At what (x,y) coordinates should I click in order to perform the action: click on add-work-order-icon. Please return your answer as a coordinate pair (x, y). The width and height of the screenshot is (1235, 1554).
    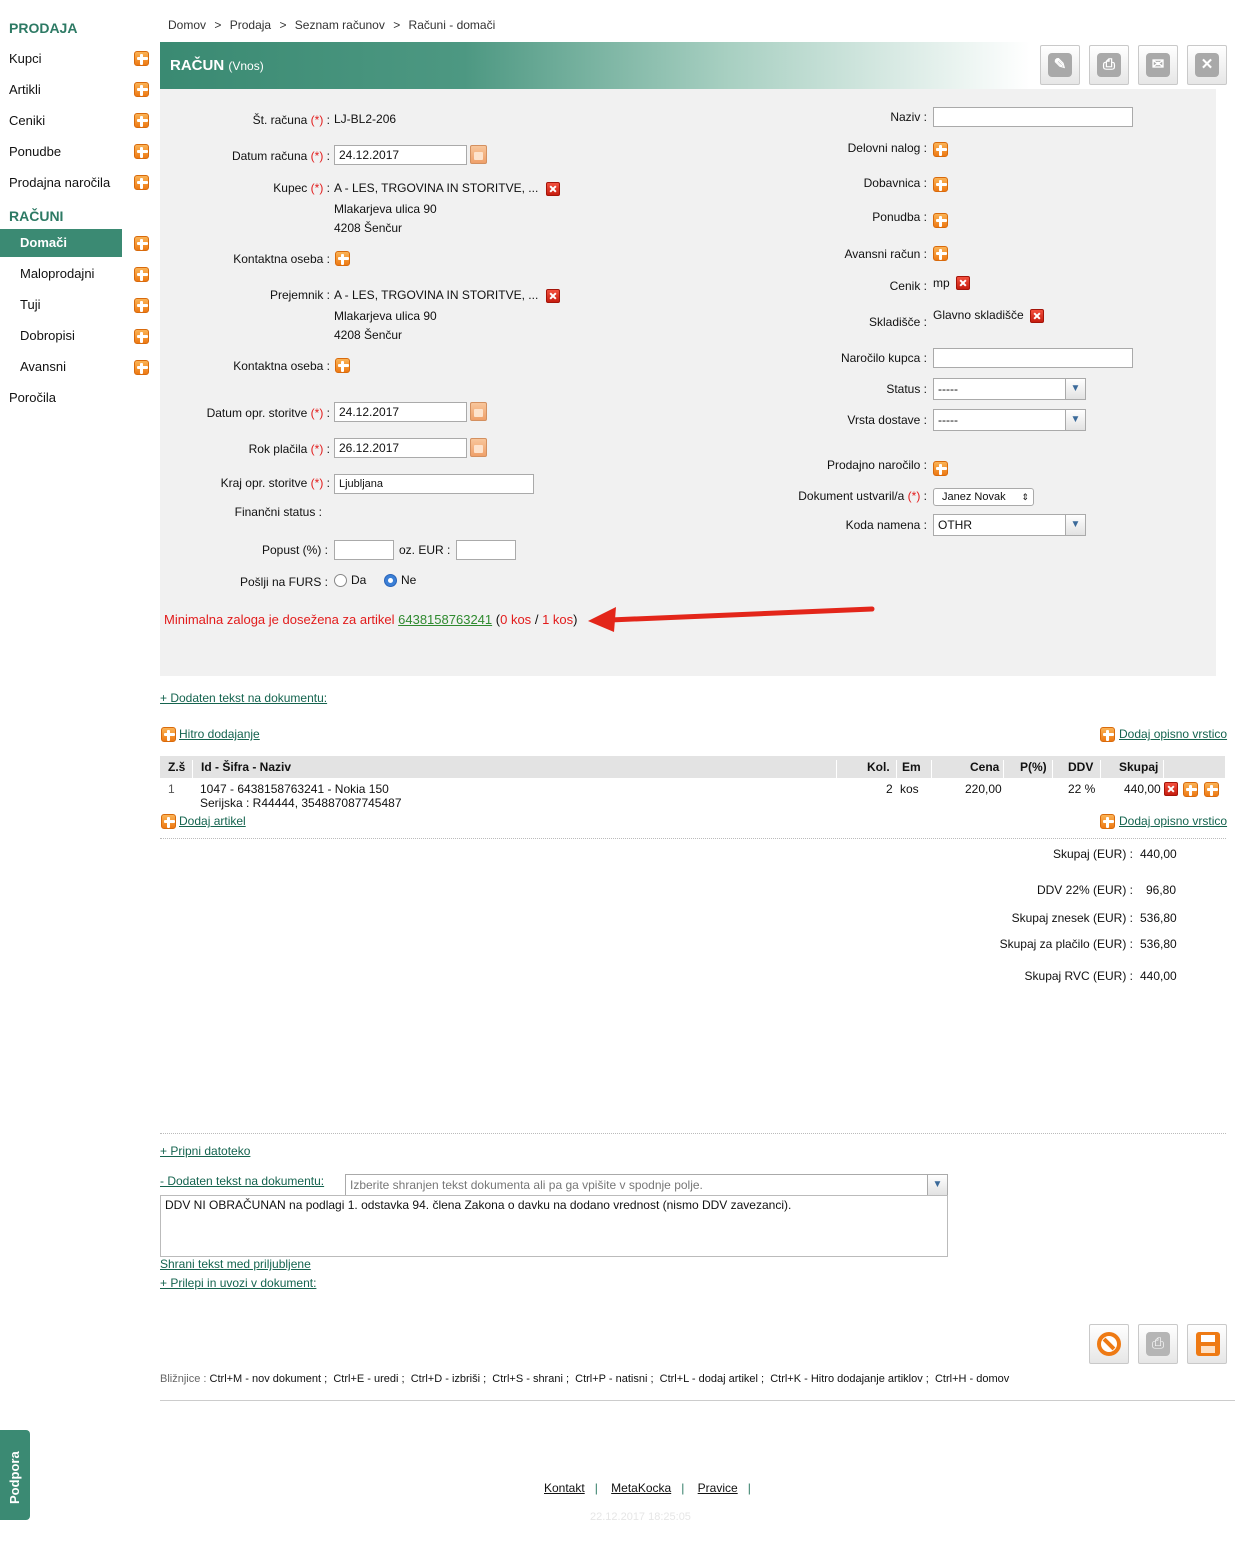
    Looking at the image, I should click on (940, 149).